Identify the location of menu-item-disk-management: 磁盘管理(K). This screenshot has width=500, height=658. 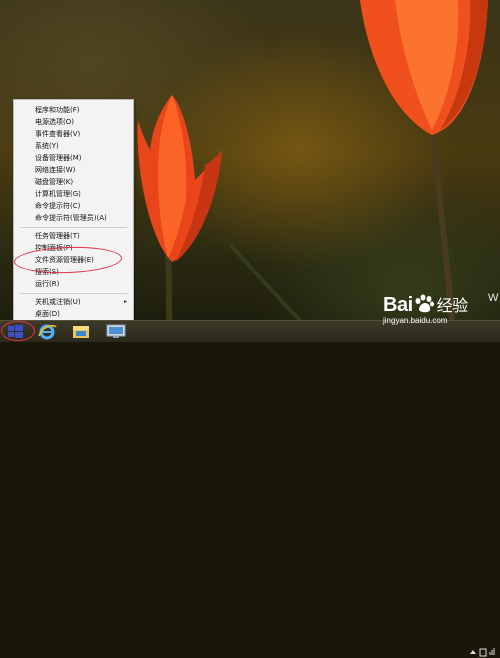
(73, 182).